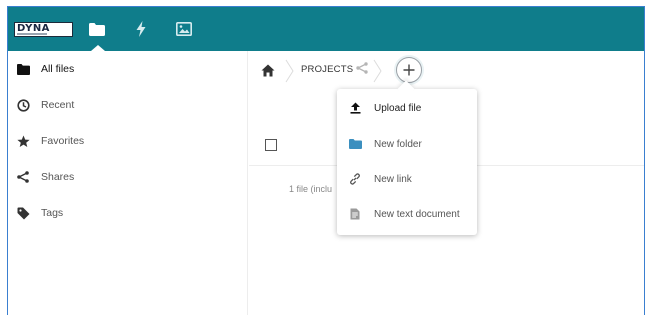 This screenshot has width=649, height=315. I want to click on clock-icon, so click(23, 105).